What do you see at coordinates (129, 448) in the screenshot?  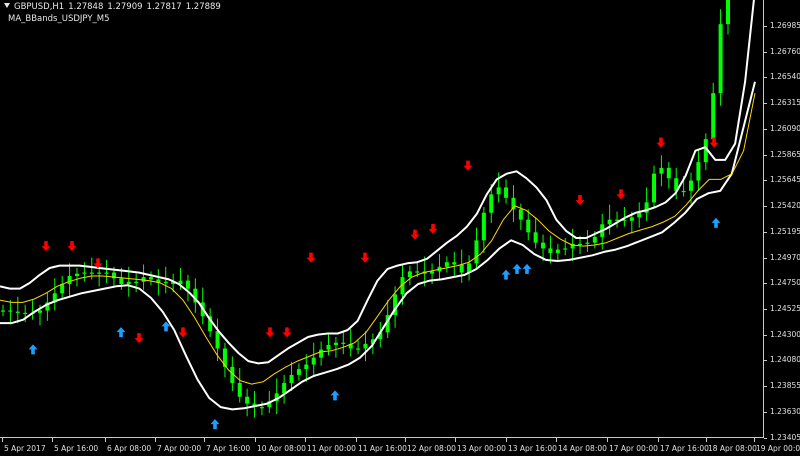 I see `time-tick-label: 6 Apr 08:00` at bounding box center [129, 448].